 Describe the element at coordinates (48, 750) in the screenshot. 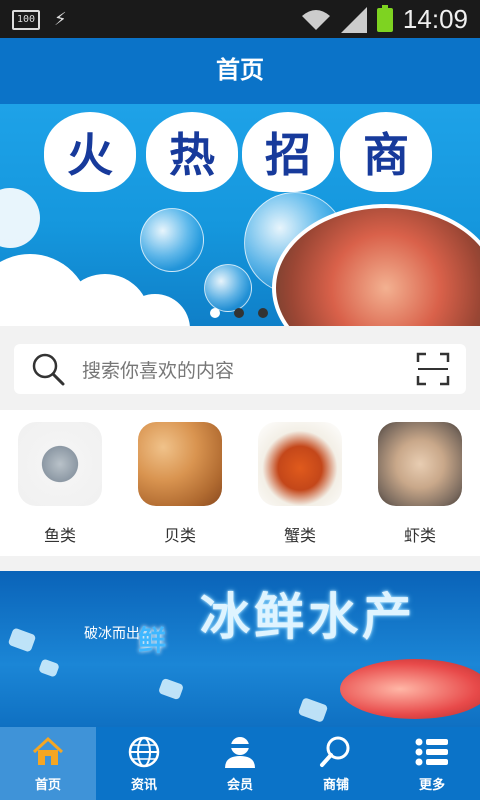

I see `home-icon` at that location.